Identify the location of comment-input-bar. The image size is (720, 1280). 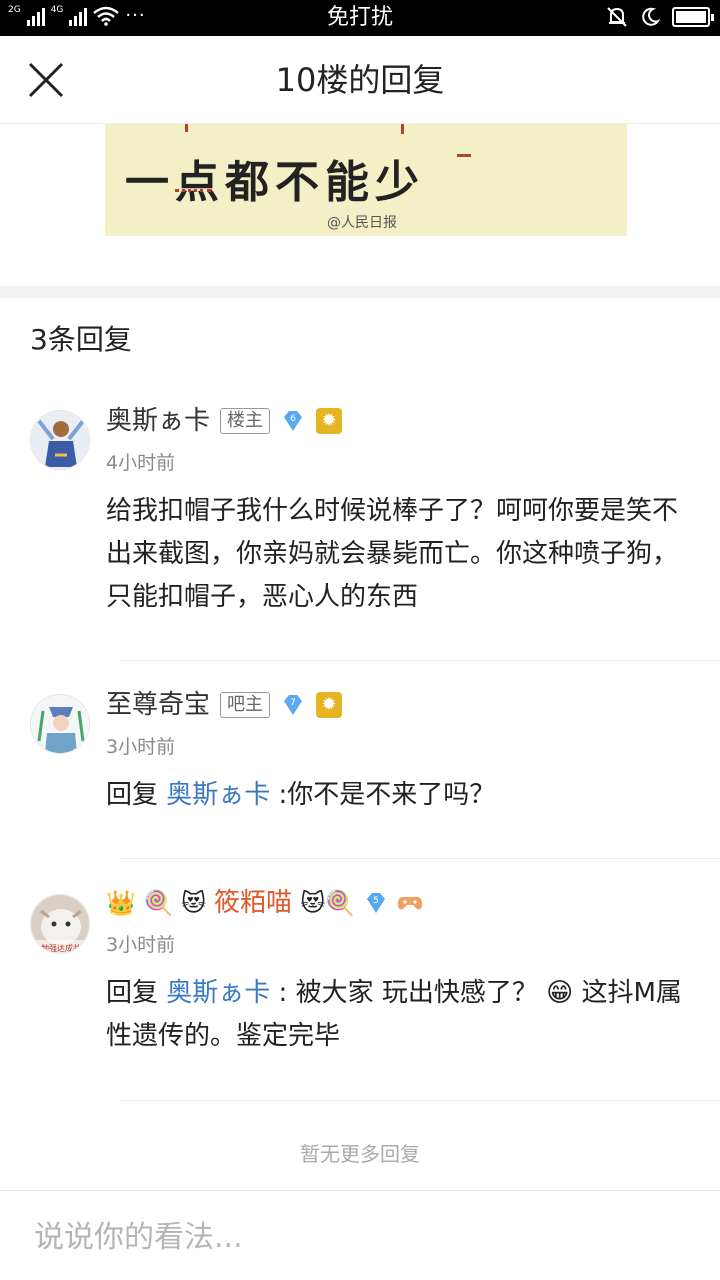
(360, 1235).